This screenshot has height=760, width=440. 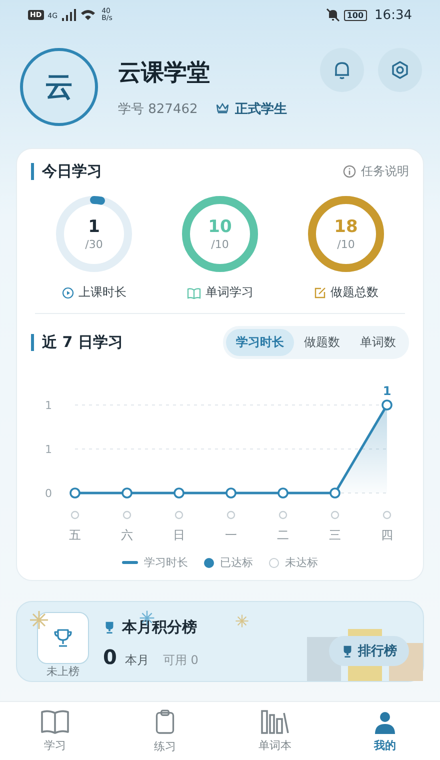 What do you see at coordinates (387, 391) in the screenshot?
I see `data-label: 1` at bounding box center [387, 391].